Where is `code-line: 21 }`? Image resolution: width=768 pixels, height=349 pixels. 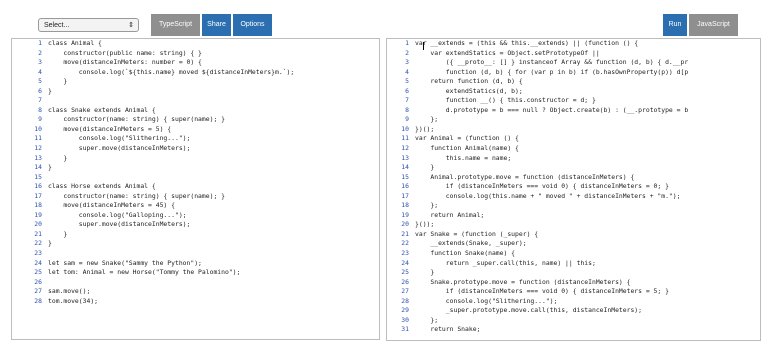 code-line: 21 } is located at coordinates (195, 235).